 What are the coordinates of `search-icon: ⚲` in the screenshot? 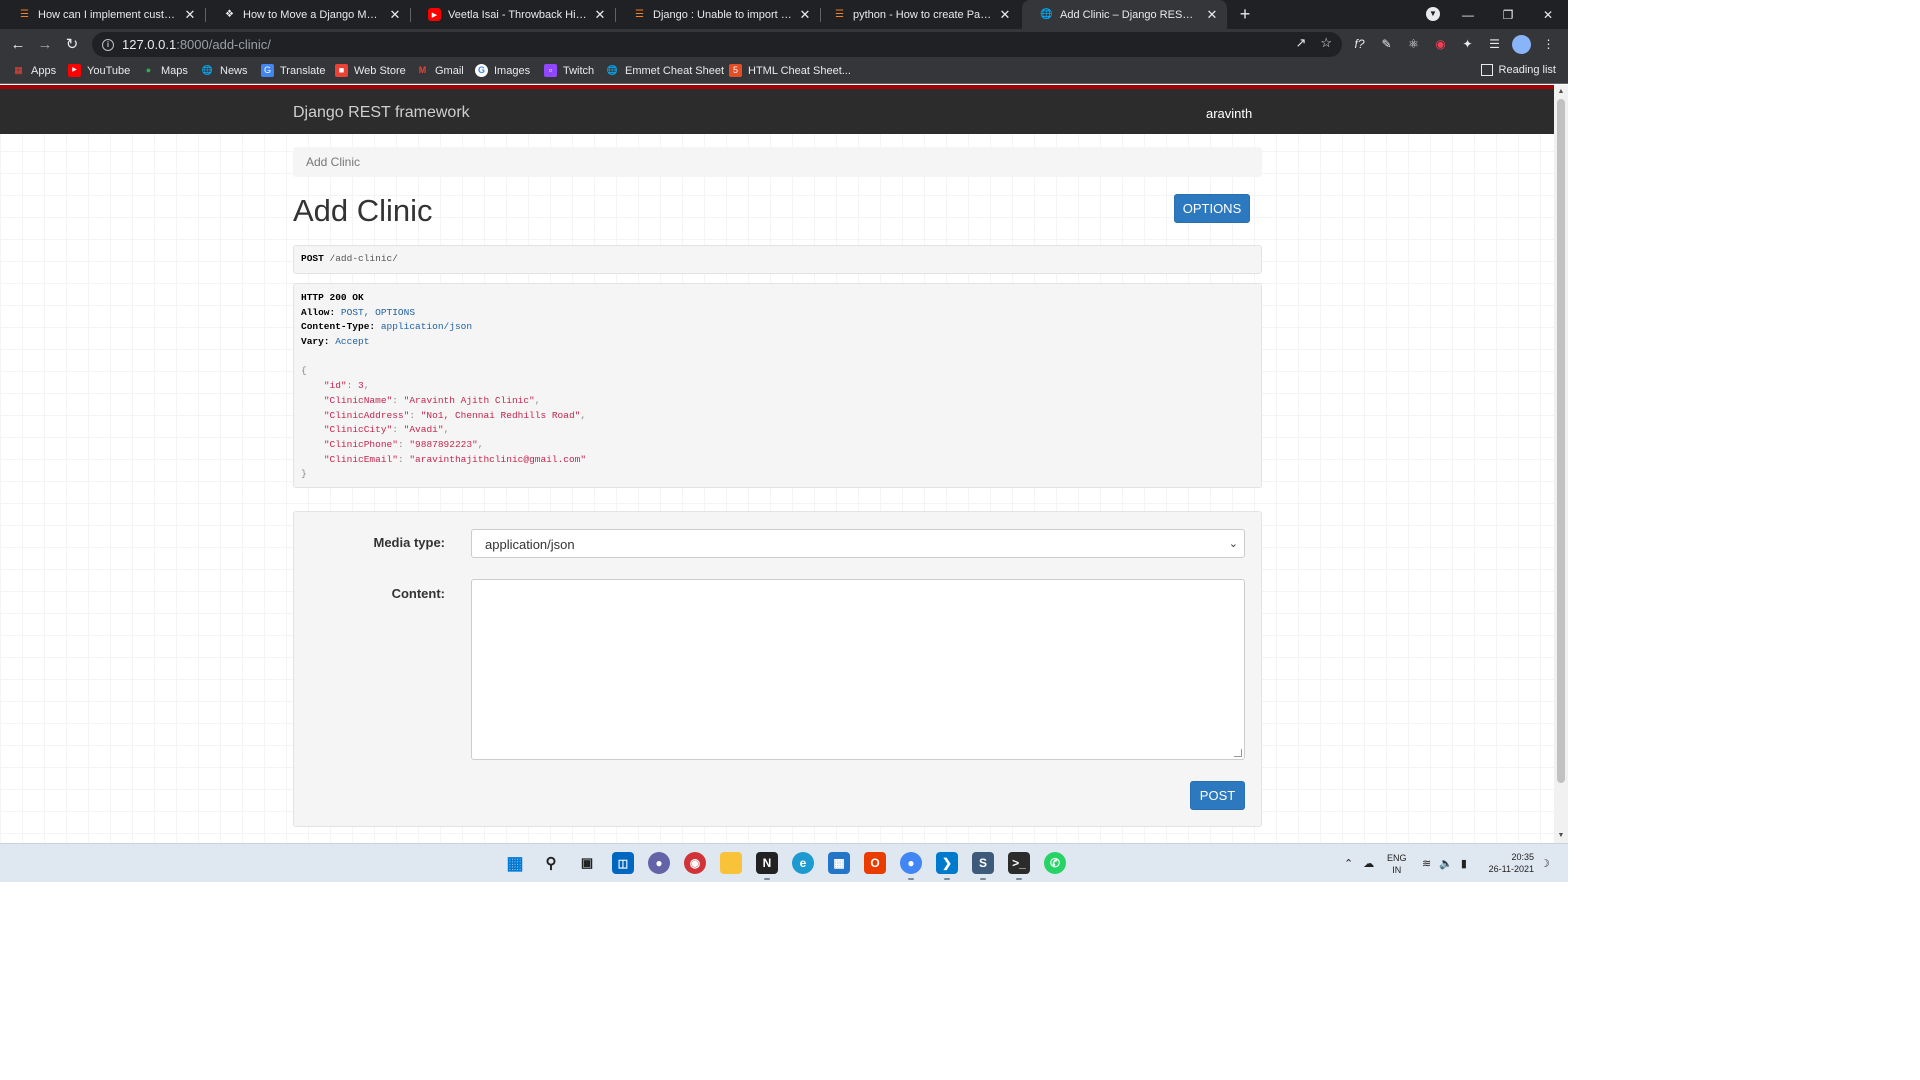 It's located at (551, 863).